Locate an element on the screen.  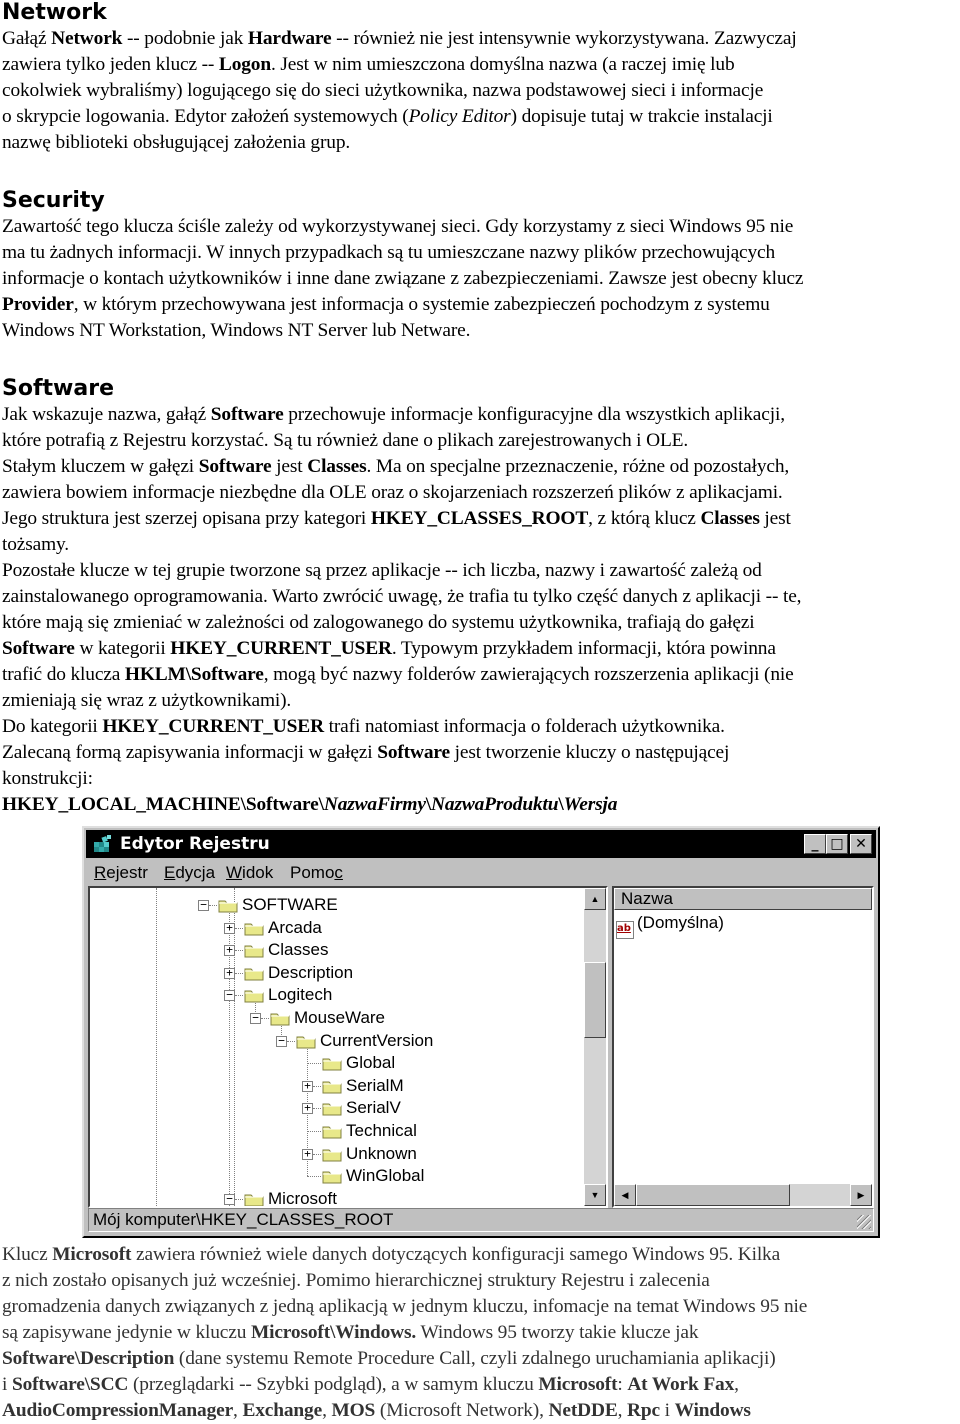
tree-vertical-scrollbar: ▲ ▼ is located at coordinates (595, 1047).